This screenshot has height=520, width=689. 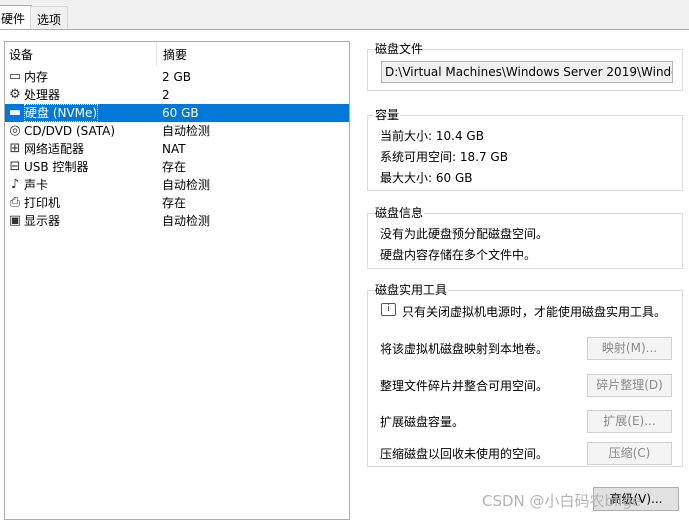 What do you see at coordinates (388, 309) in the screenshot?
I see `info-icon: i` at bounding box center [388, 309].